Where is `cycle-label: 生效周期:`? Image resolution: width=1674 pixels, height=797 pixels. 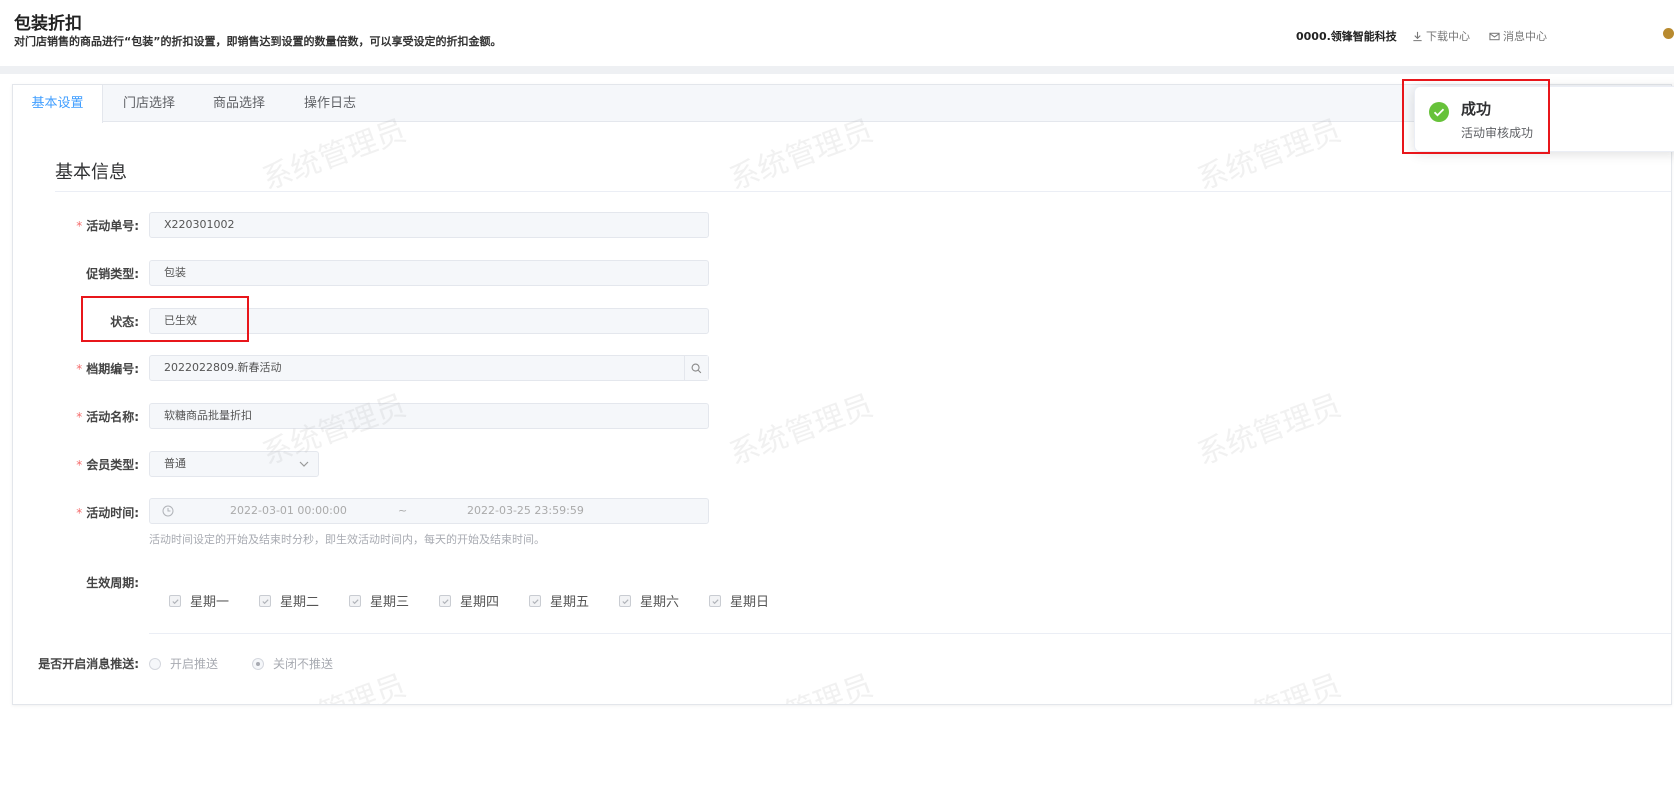
cycle-label: 生效周期: is located at coordinates (112, 583).